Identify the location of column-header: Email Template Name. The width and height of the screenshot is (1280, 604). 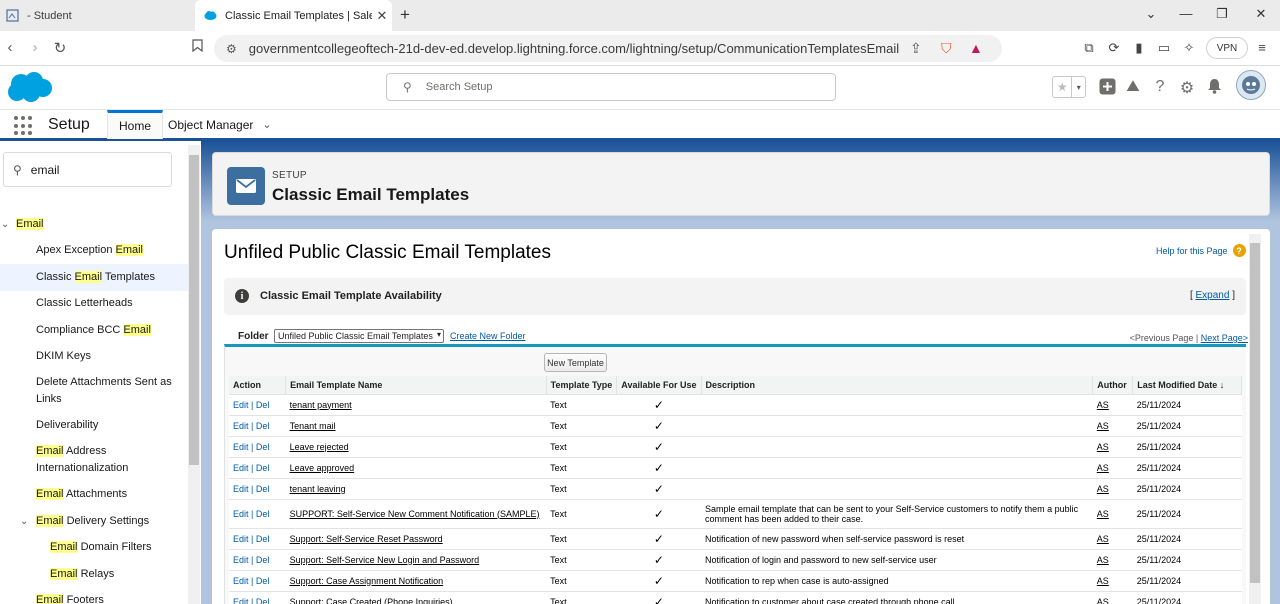
(416, 385).